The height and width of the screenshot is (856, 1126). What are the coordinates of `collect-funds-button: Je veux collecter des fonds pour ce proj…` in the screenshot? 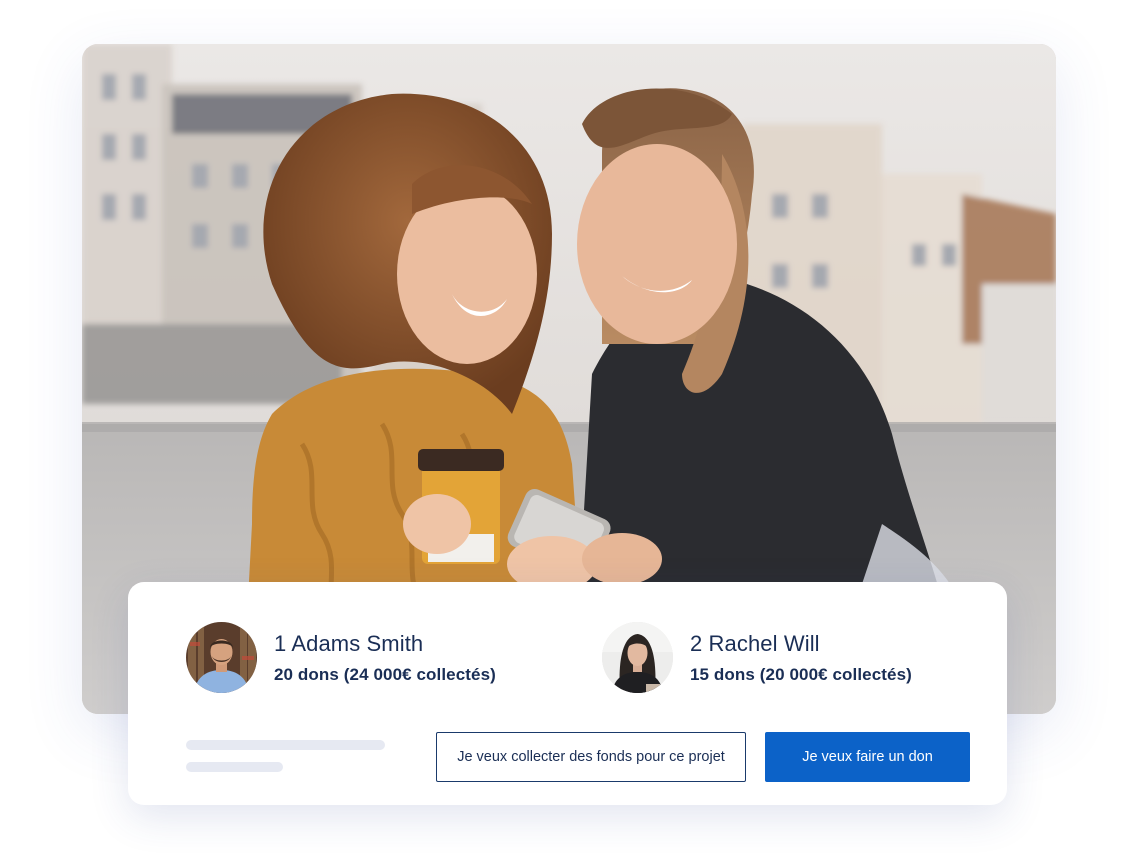 It's located at (591, 757).